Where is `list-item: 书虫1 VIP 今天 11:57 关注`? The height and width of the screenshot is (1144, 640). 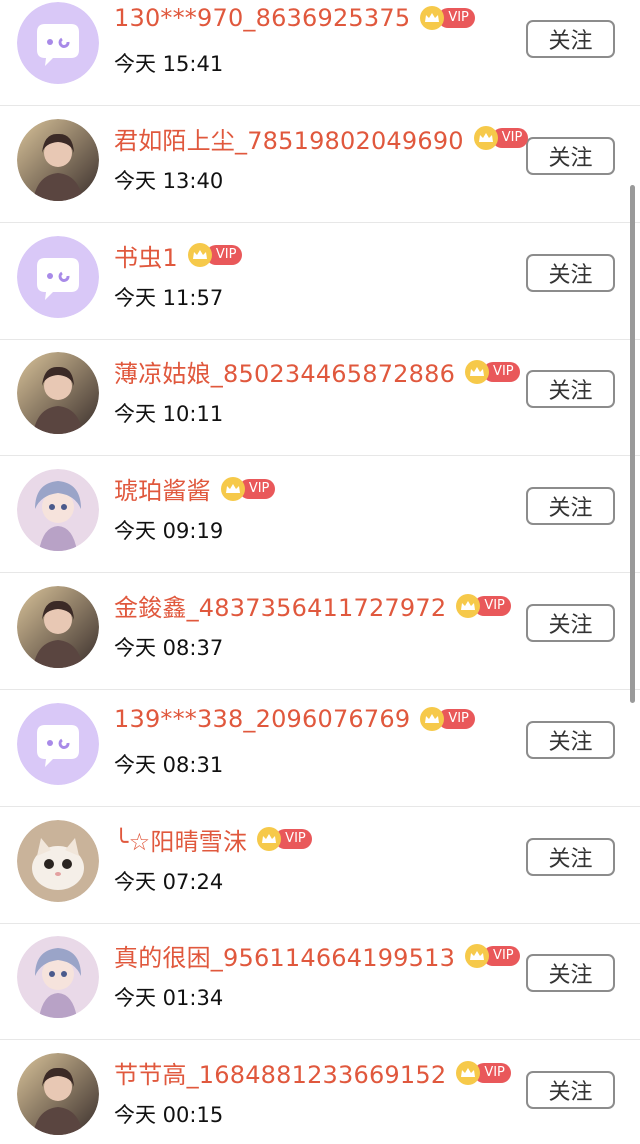 list-item: 书虫1 VIP 今天 11:57 关注 is located at coordinates (320, 282).